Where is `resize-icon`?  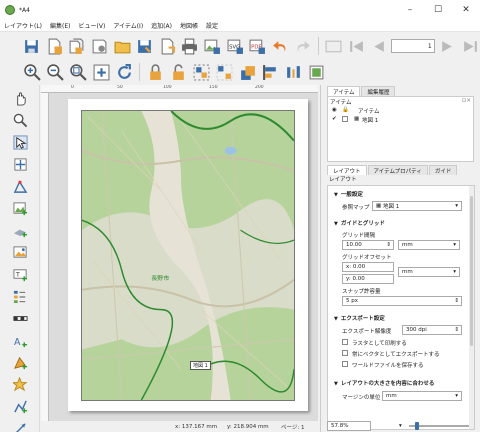 resize-icon is located at coordinates (316, 72).